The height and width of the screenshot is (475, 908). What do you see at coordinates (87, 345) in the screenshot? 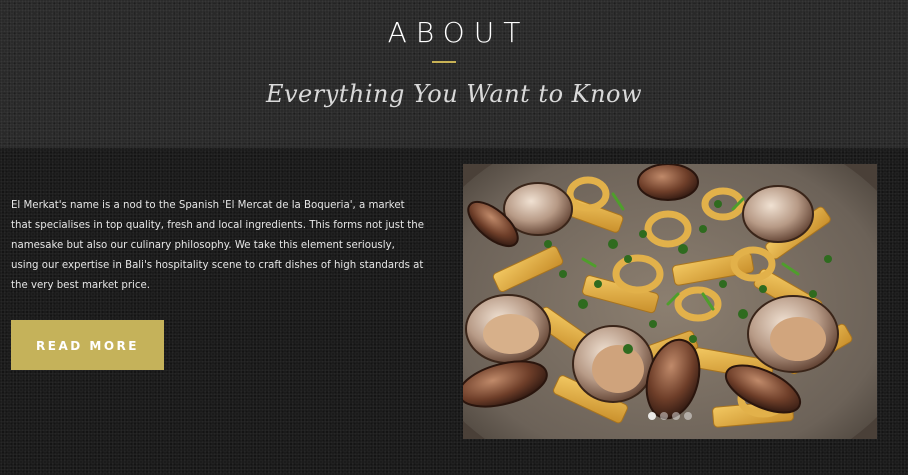
I see `read-more-button: READ MORE` at bounding box center [87, 345].